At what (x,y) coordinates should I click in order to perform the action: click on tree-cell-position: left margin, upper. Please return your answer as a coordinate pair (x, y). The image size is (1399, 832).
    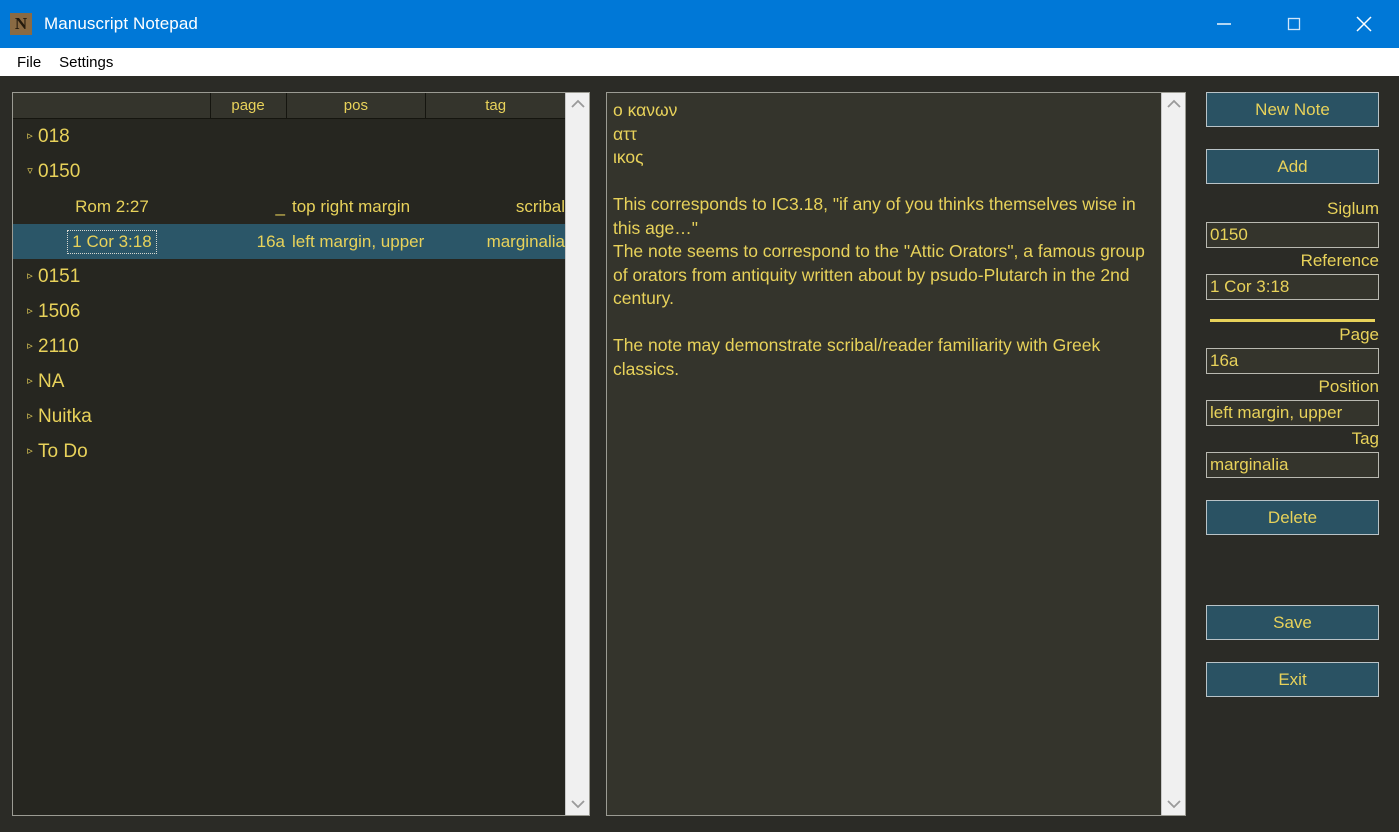
    Looking at the image, I should click on (358, 241).